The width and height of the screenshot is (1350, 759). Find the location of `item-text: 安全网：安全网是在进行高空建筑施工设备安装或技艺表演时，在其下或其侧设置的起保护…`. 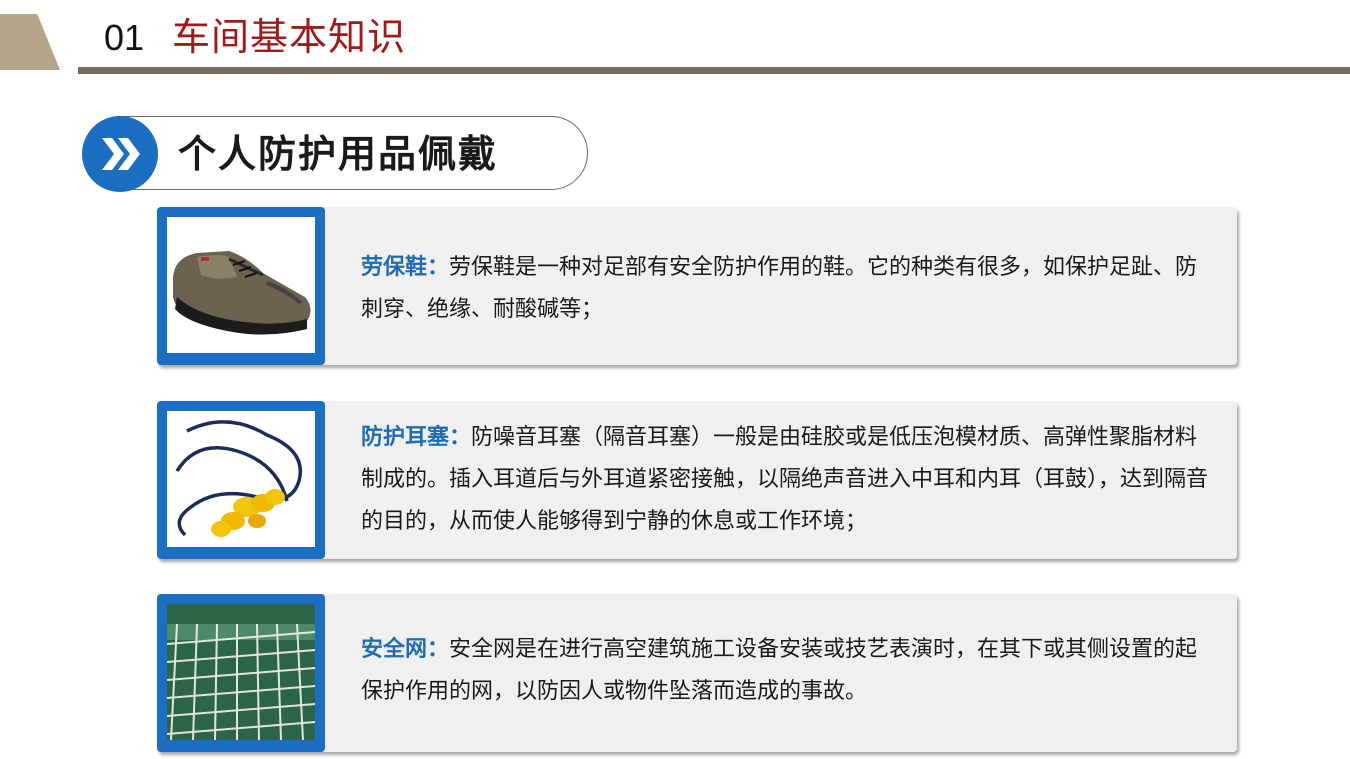

item-text: 安全网：安全网是在进行高空建筑施工设备安装或技艺表演时，在其下或其侧设置的起保护… is located at coordinates (786, 671).